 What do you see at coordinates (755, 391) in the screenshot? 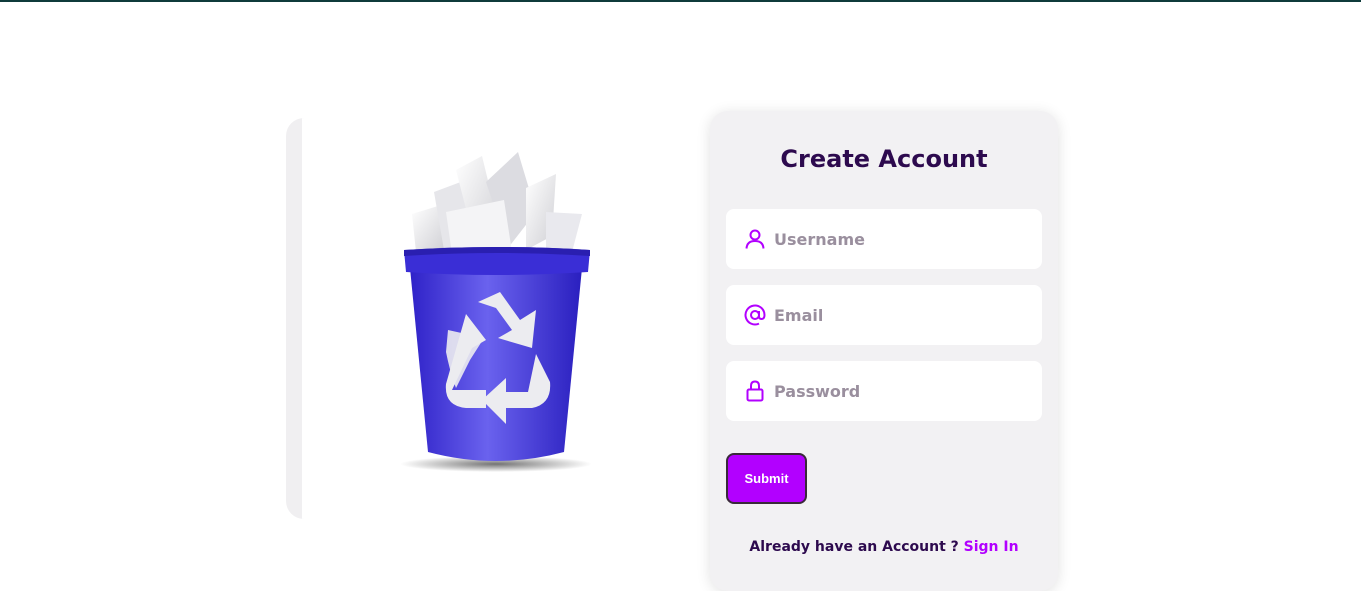
I see `lock-icon` at bounding box center [755, 391].